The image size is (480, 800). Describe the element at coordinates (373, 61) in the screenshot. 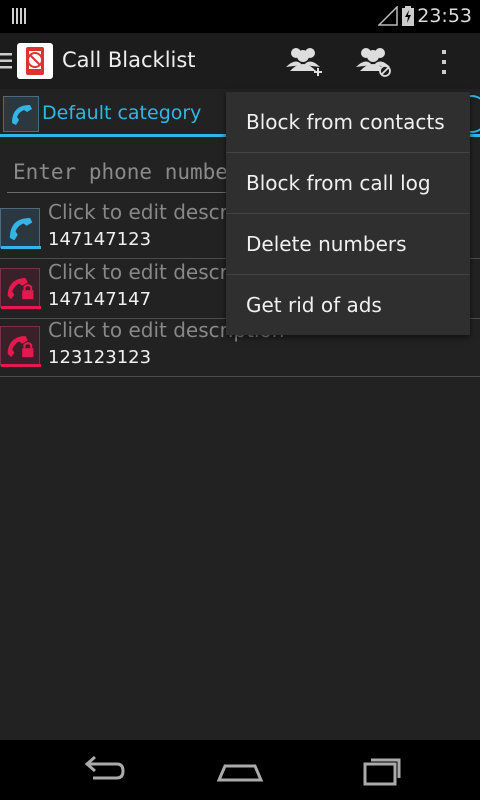

I see `block-contact-icon` at that location.